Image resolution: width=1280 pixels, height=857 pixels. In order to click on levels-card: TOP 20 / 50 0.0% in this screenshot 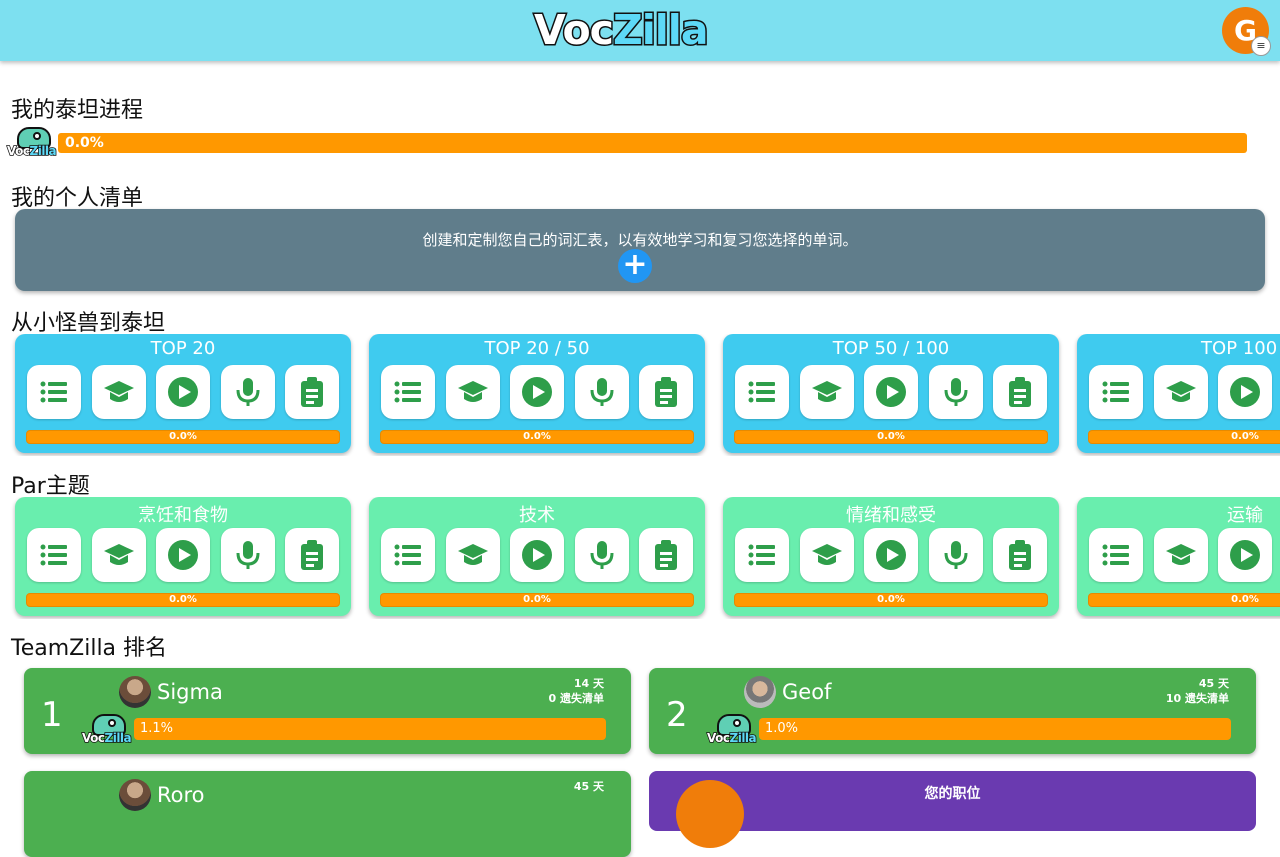, I will do `click(537, 393)`.